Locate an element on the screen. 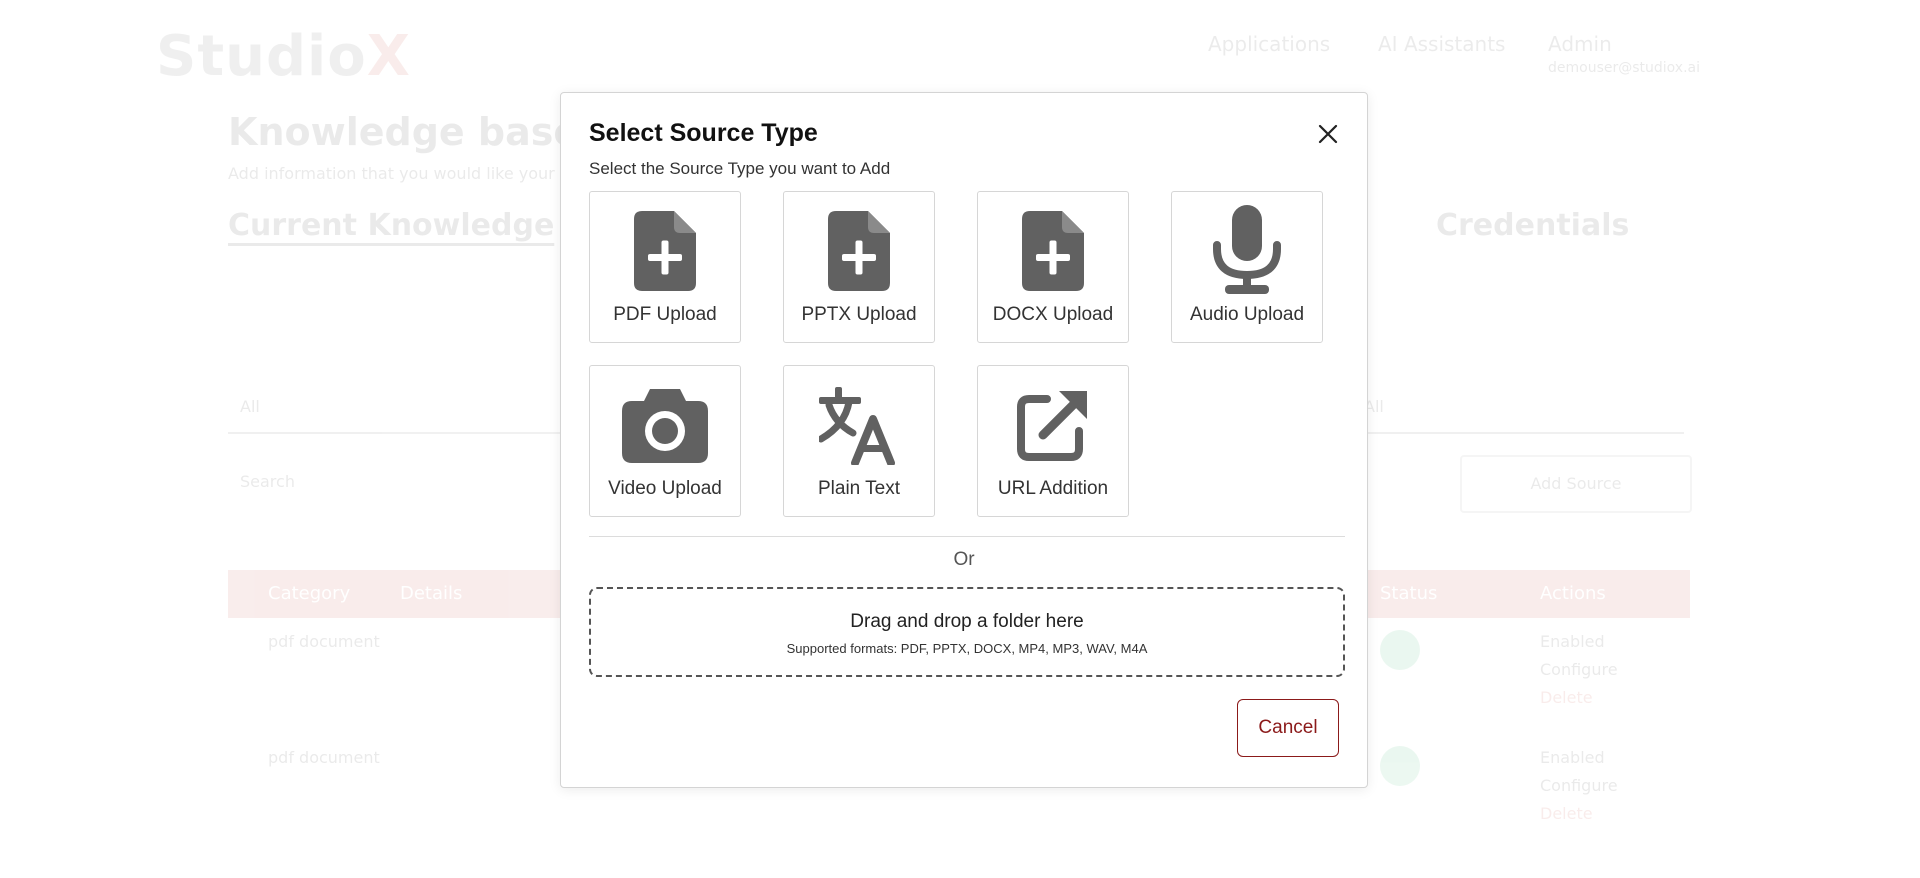 Image resolution: width=1920 pixels, height=878 pixels. tile-label: PPTX Upload is located at coordinates (859, 314).